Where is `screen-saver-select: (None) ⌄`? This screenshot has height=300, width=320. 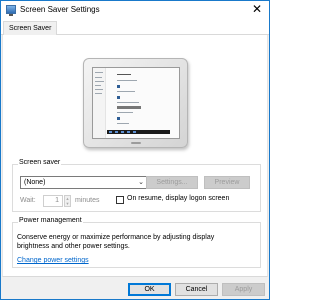
screen-saver-select: (None) ⌄ is located at coordinates (84, 182).